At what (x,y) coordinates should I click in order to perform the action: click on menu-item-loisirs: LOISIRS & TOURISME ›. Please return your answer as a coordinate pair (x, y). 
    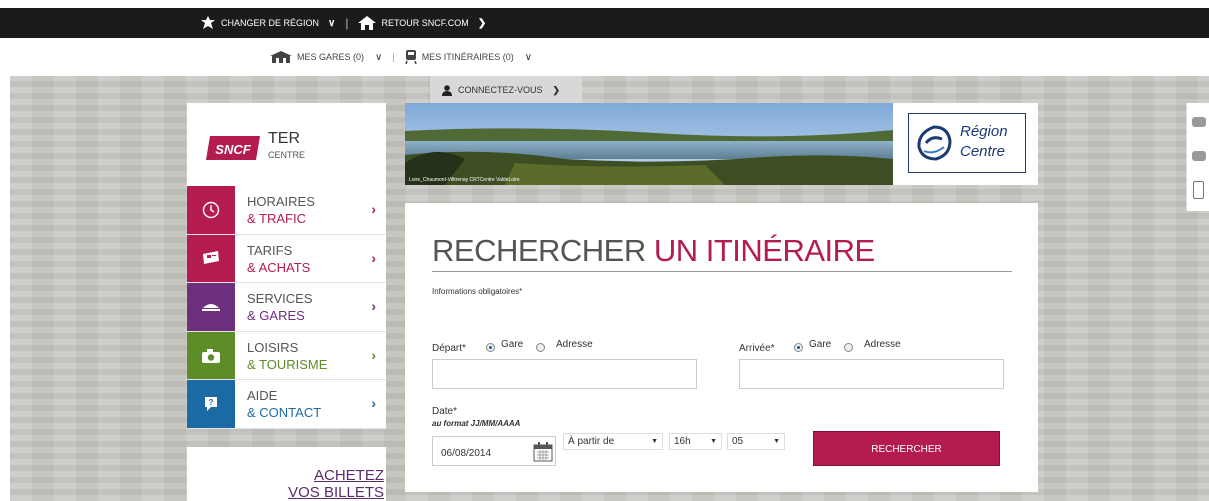
    Looking at the image, I should click on (286, 356).